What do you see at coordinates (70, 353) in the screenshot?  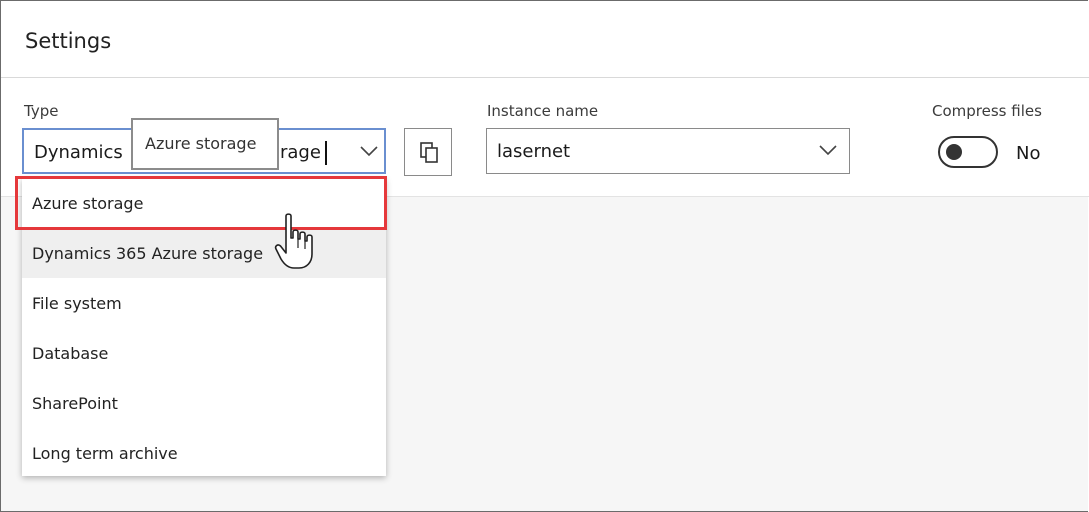 I see `option-label: Database` at bounding box center [70, 353].